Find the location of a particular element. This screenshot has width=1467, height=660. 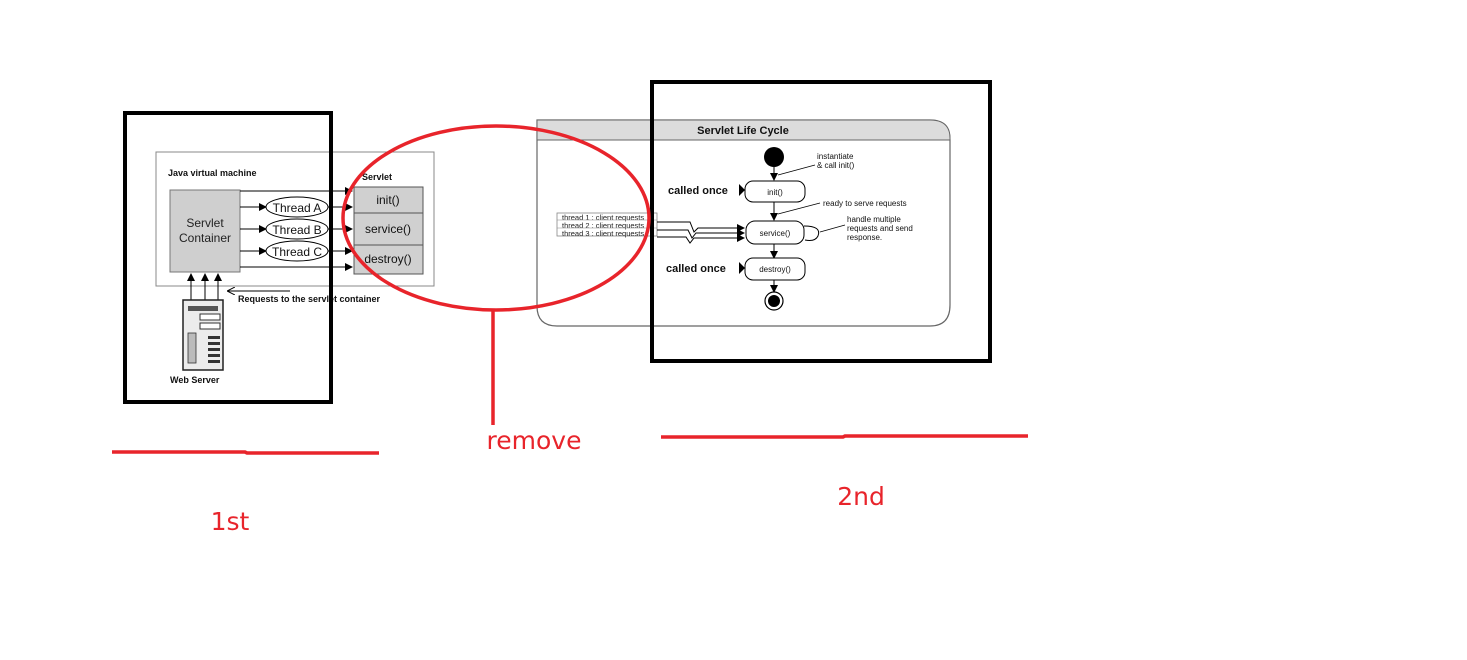

service-method-label: service() is located at coordinates (388, 229).